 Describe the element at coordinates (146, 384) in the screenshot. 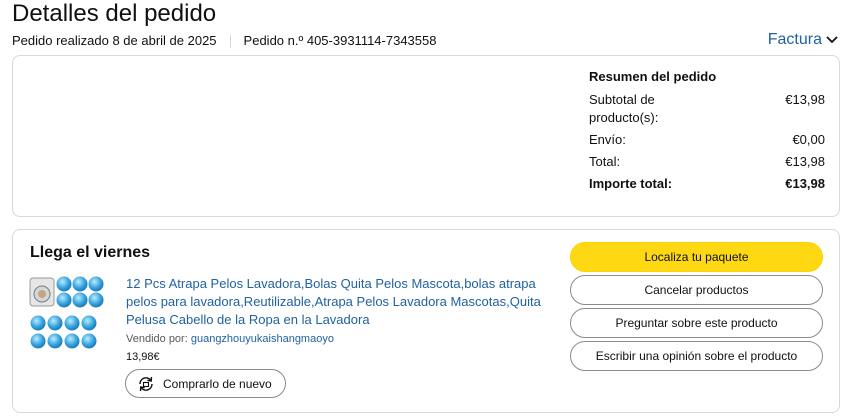

I see `refresh-icon` at that location.